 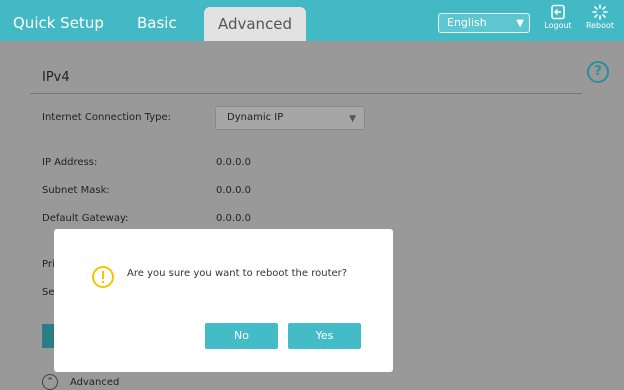 I want to click on reboot-icon, so click(x=600, y=12).